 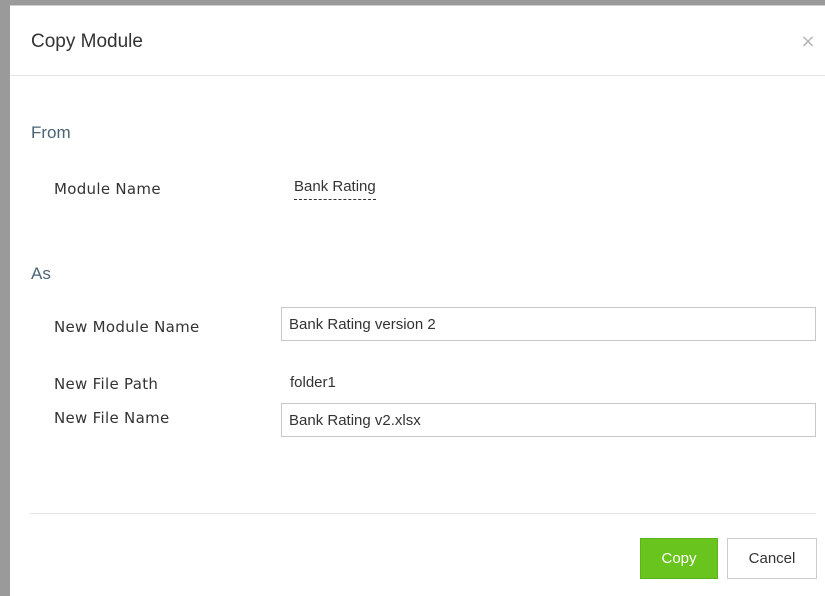 What do you see at coordinates (112, 418) in the screenshot?
I see `new-file-name-label: New File Name` at bounding box center [112, 418].